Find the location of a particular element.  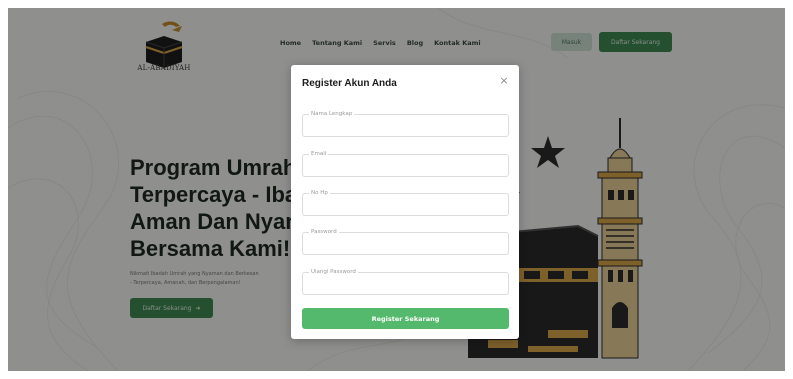

email-field: Email is located at coordinates (405, 164).